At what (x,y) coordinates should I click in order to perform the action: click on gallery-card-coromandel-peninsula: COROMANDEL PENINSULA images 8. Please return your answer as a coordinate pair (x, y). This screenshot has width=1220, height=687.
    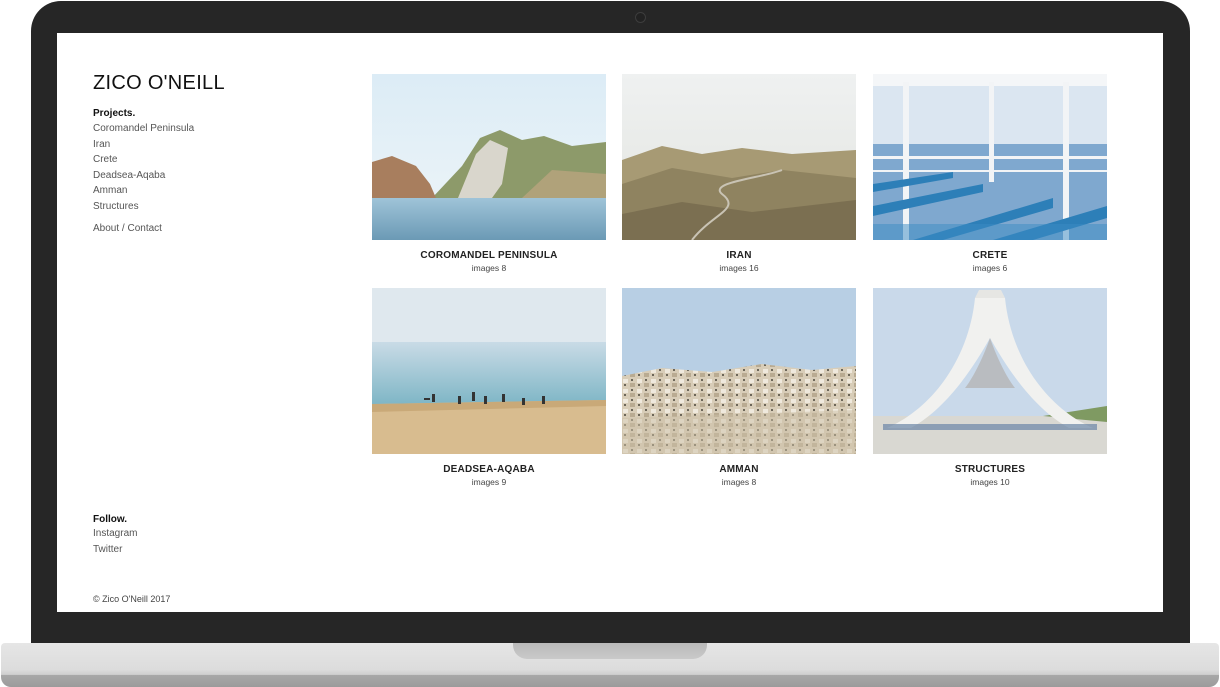
    Looking at the image, I should click on (489, 173).